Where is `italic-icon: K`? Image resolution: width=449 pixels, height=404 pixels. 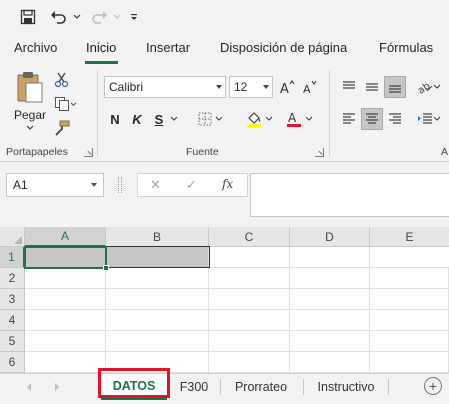 italic-icon: K is located at coordinates (137, 119).